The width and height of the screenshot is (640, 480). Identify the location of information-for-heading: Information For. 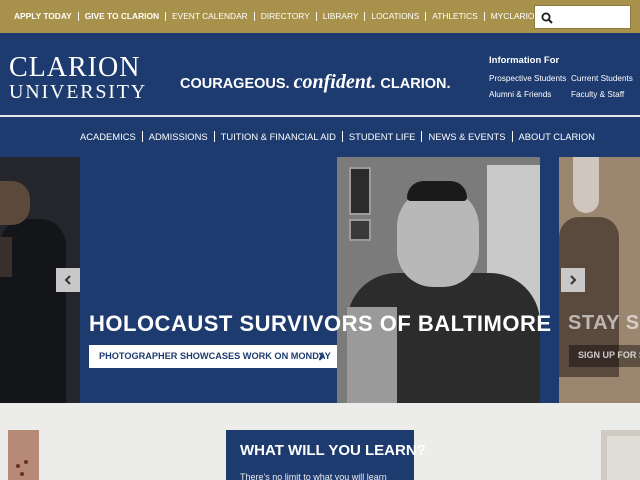
(524, 60).